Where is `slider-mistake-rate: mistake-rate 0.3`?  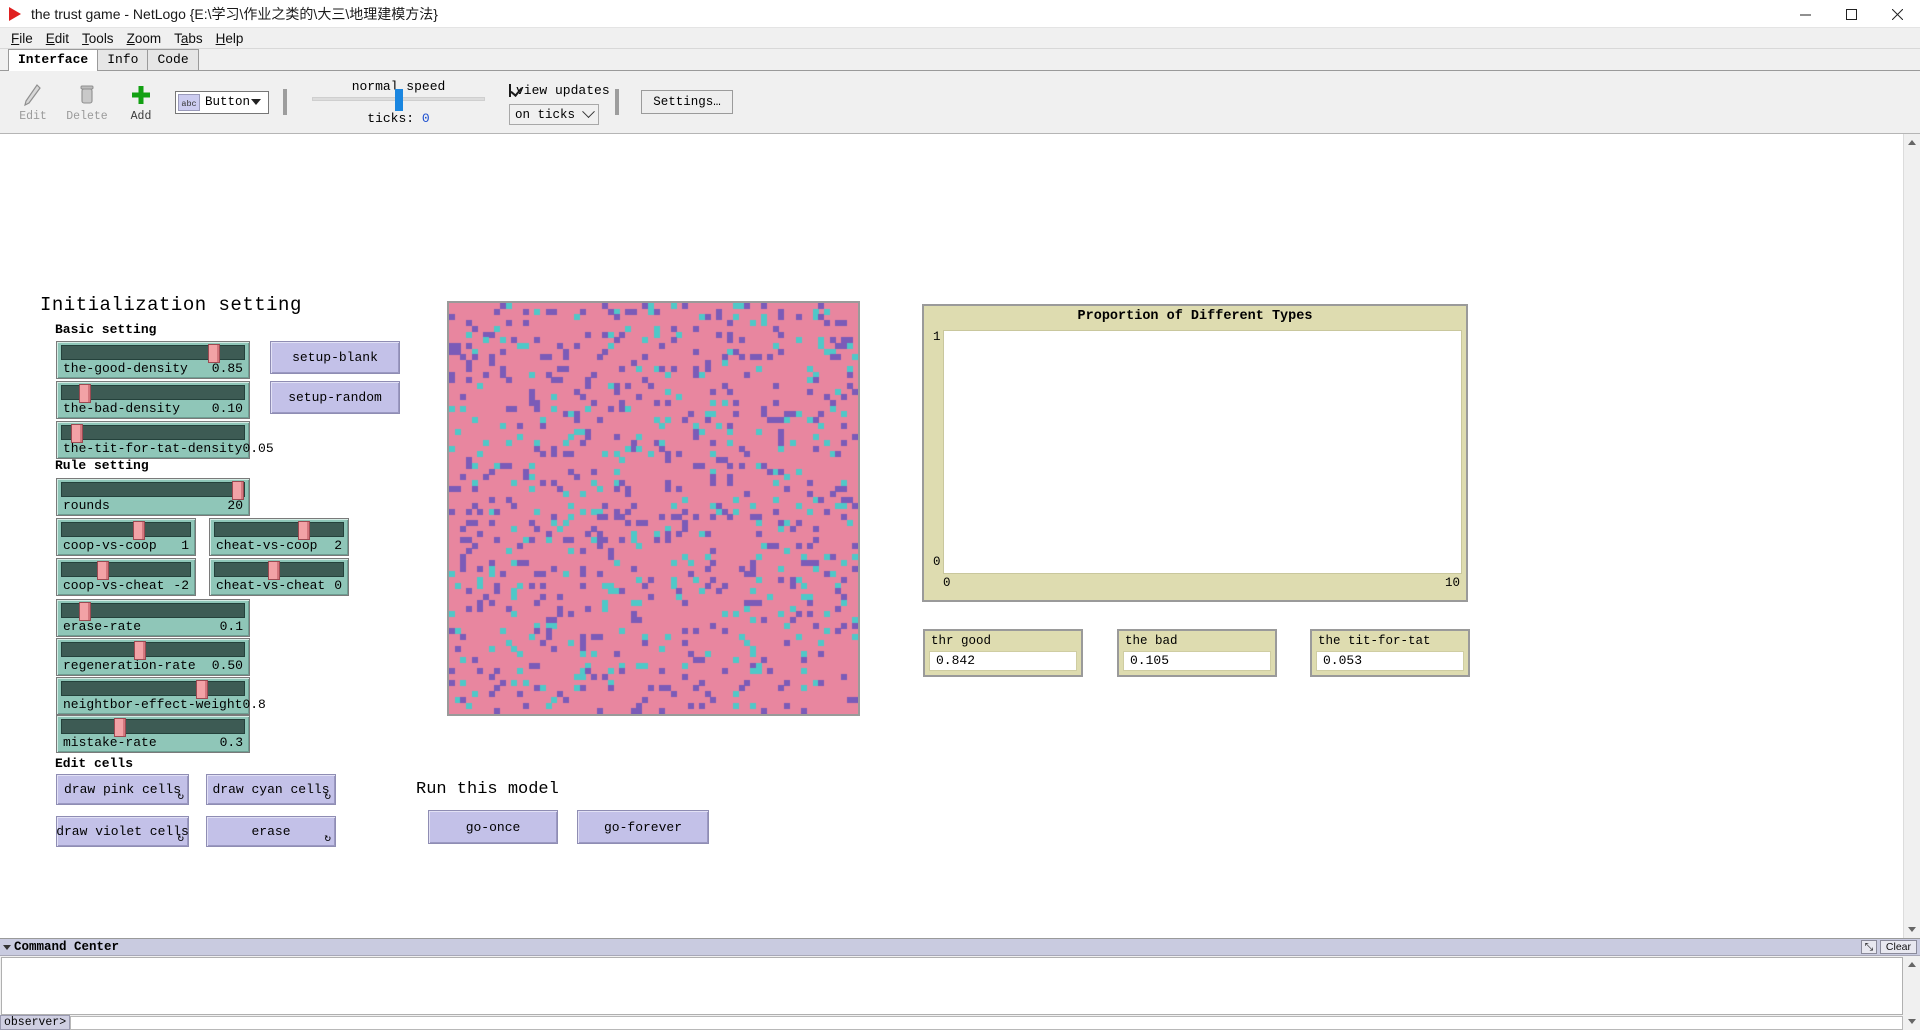
slider-mistake-rate: mistake-rate 0.3 is located at coordinates (153, 734).